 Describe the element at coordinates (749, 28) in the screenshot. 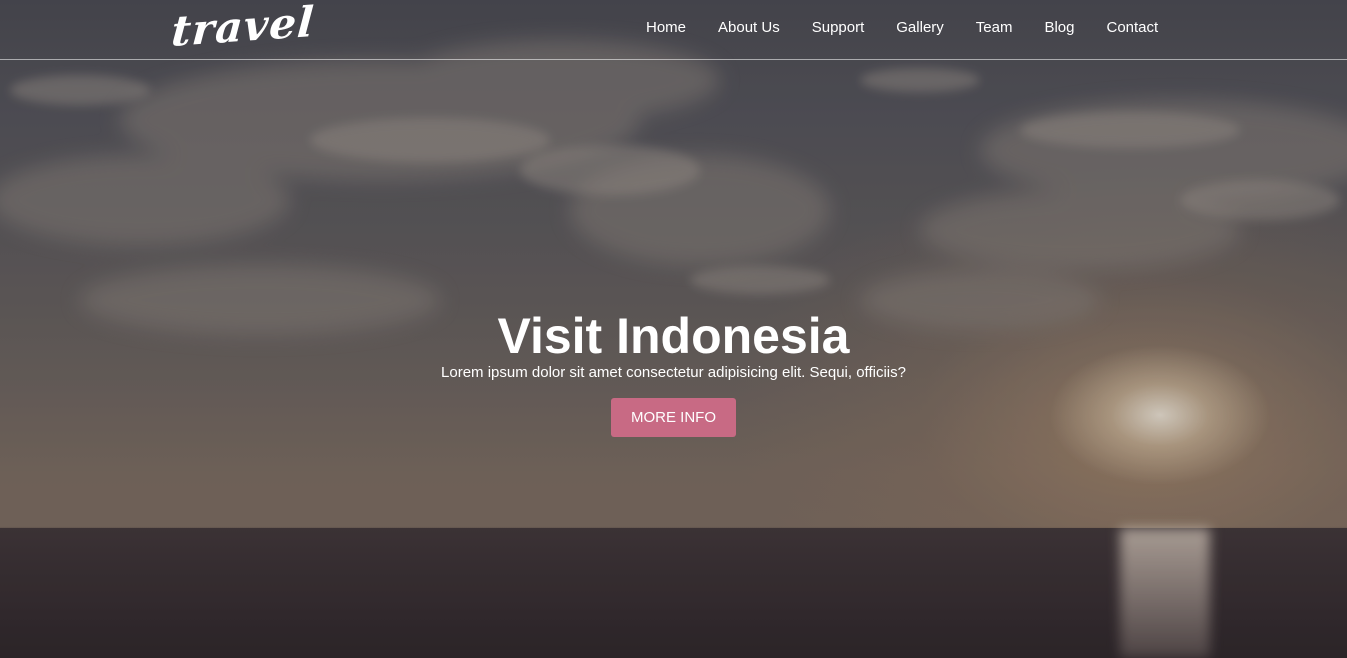

I see `nav-link-about-us: About Us` at that location.